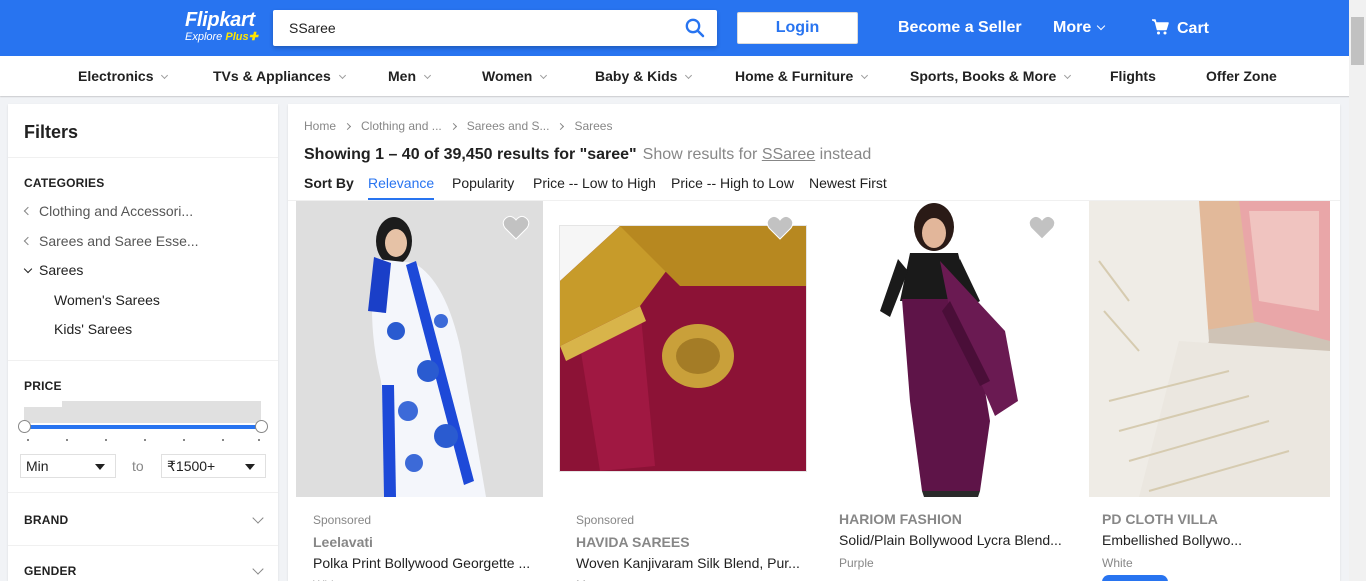 The height and width of the screenshot is (581, 1366). What do you see at coordinates (900, 519) in the screenshot?
I see `product-brand: HARIOM FASHION` at bounding box center [900, 519].